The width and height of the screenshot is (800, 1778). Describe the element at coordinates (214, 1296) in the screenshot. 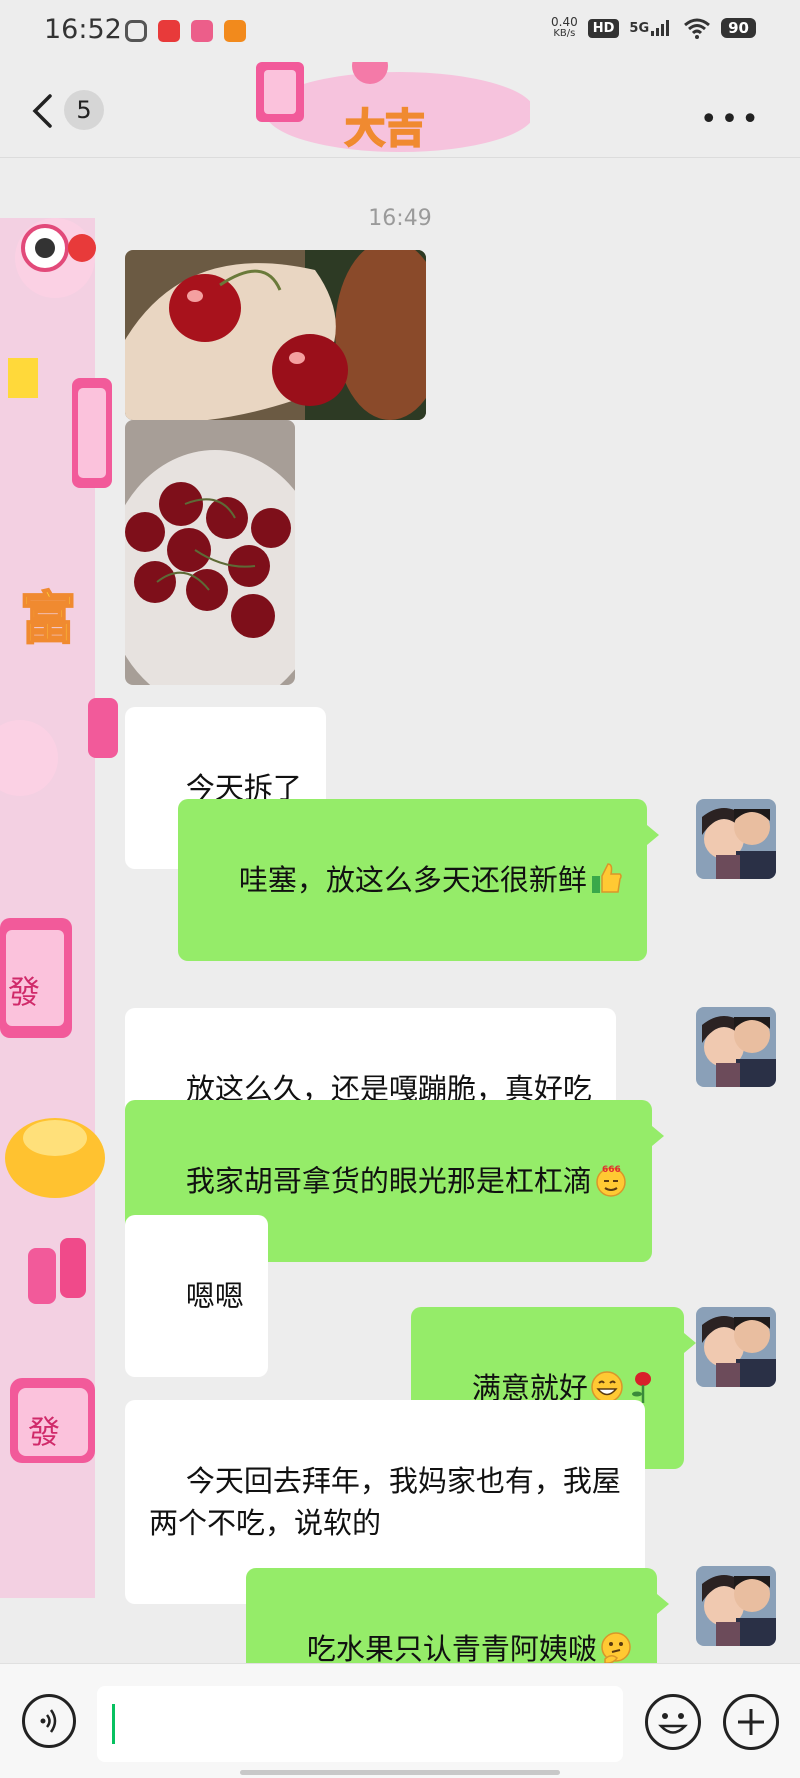

I see `message-text: 嗯嗯` at that location.